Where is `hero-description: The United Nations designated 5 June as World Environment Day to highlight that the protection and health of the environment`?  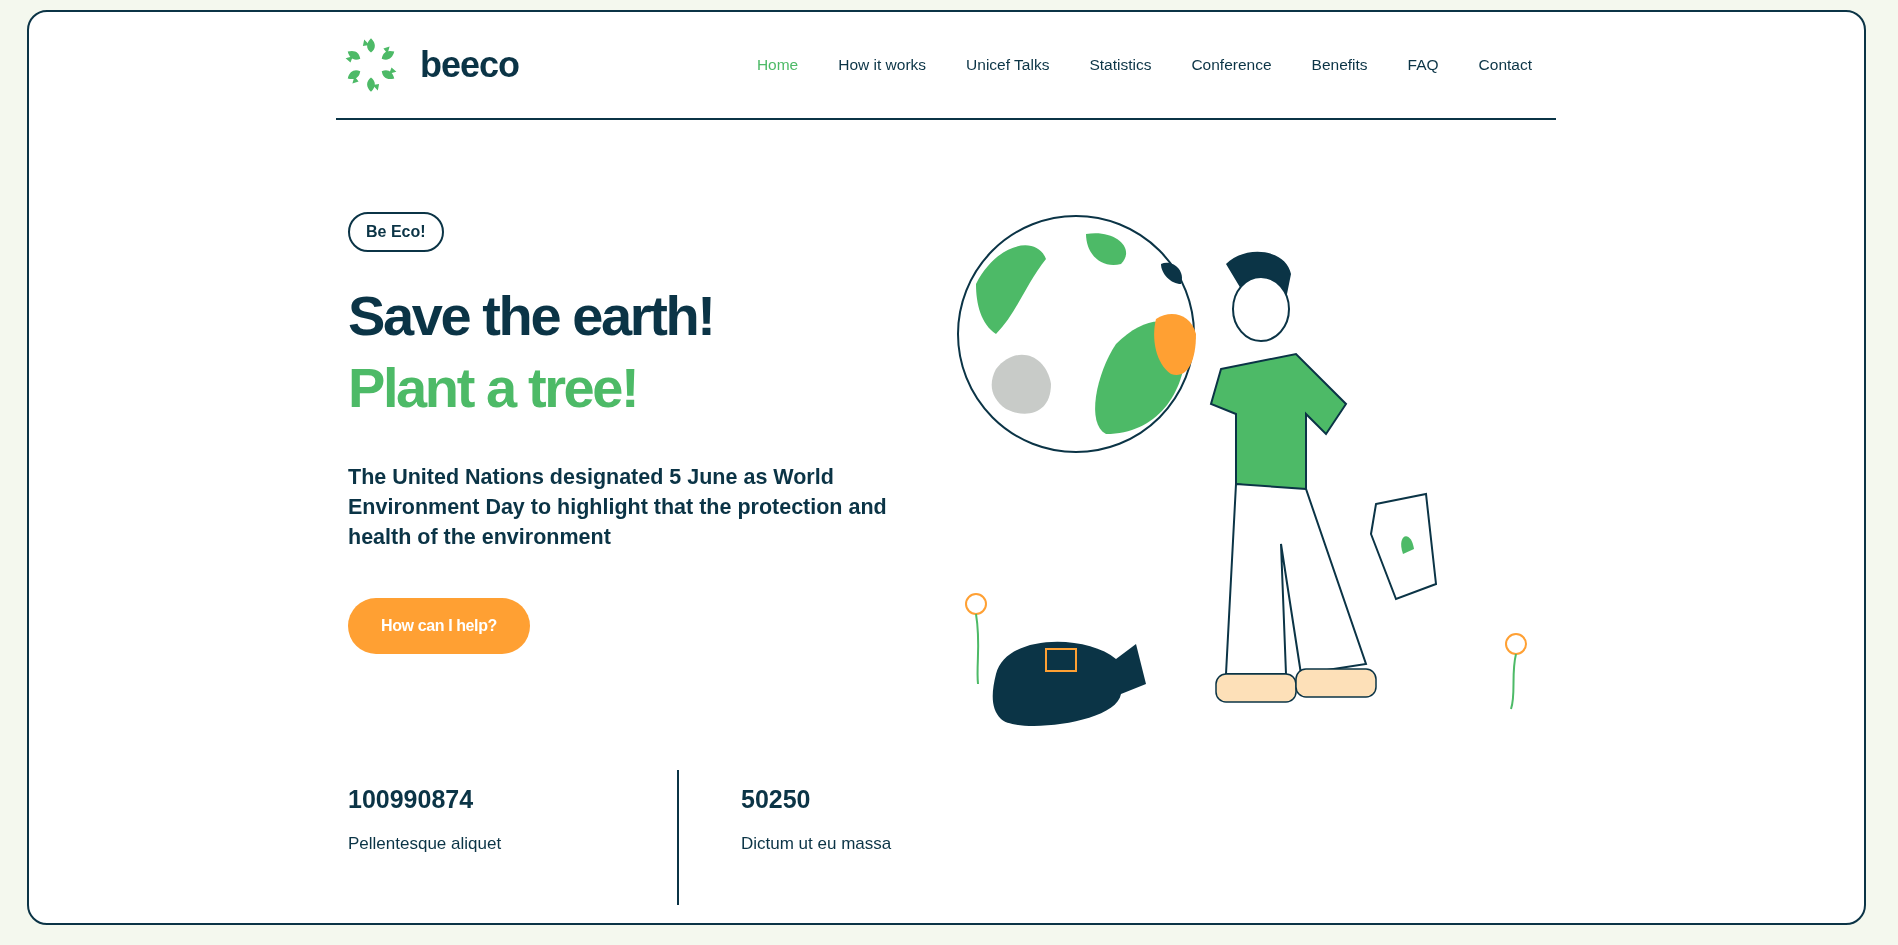 hero-description: The United Nations designated 5 June as World Environment Day to highlight that the protection and health of the environment is located at coordinates (618, 507).